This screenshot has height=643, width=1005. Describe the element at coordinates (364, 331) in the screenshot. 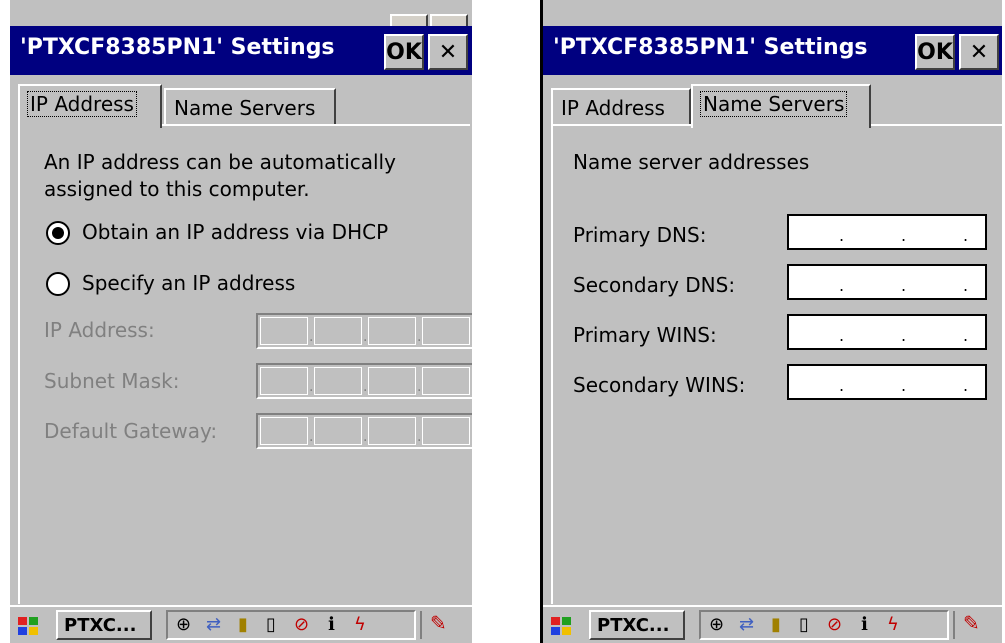

I see `ip-address-field: . . .` at that location.